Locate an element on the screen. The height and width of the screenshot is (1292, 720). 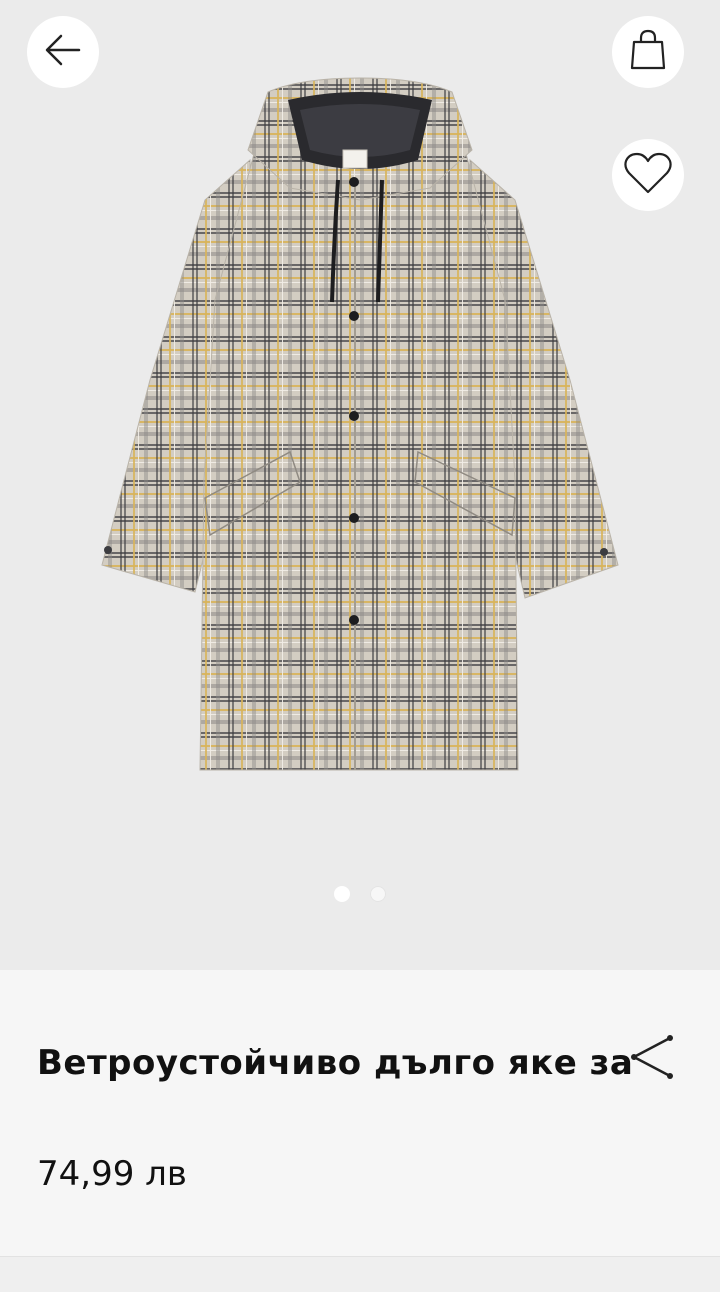
arrow-left-icon is located at coordinates (63, 52).